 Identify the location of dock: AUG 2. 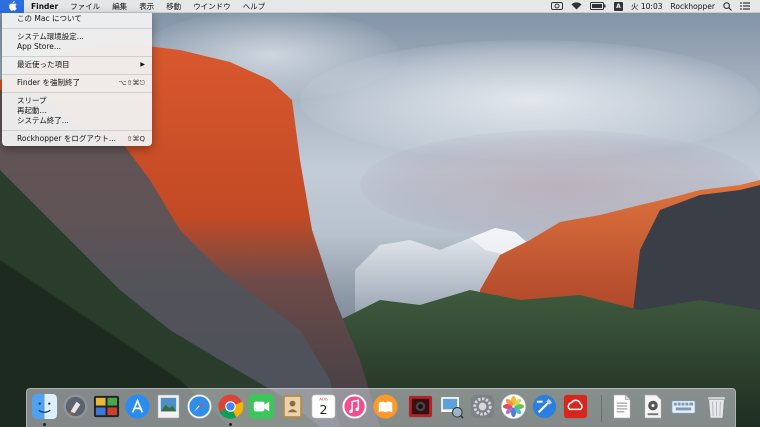
(381, 407).